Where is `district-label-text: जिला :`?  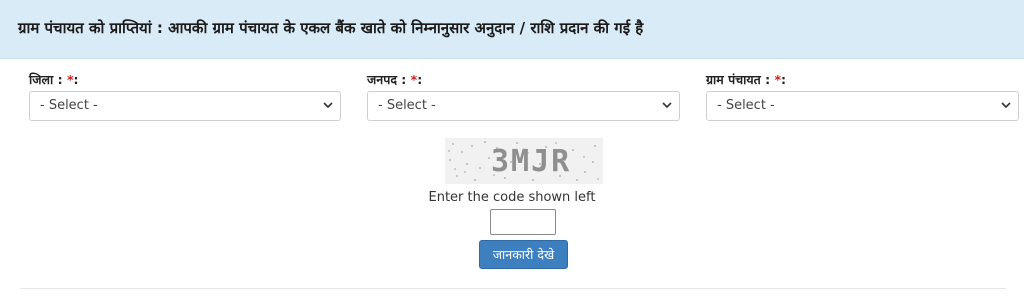
district-label-text: जिला : is located at coordinates (46, 79).